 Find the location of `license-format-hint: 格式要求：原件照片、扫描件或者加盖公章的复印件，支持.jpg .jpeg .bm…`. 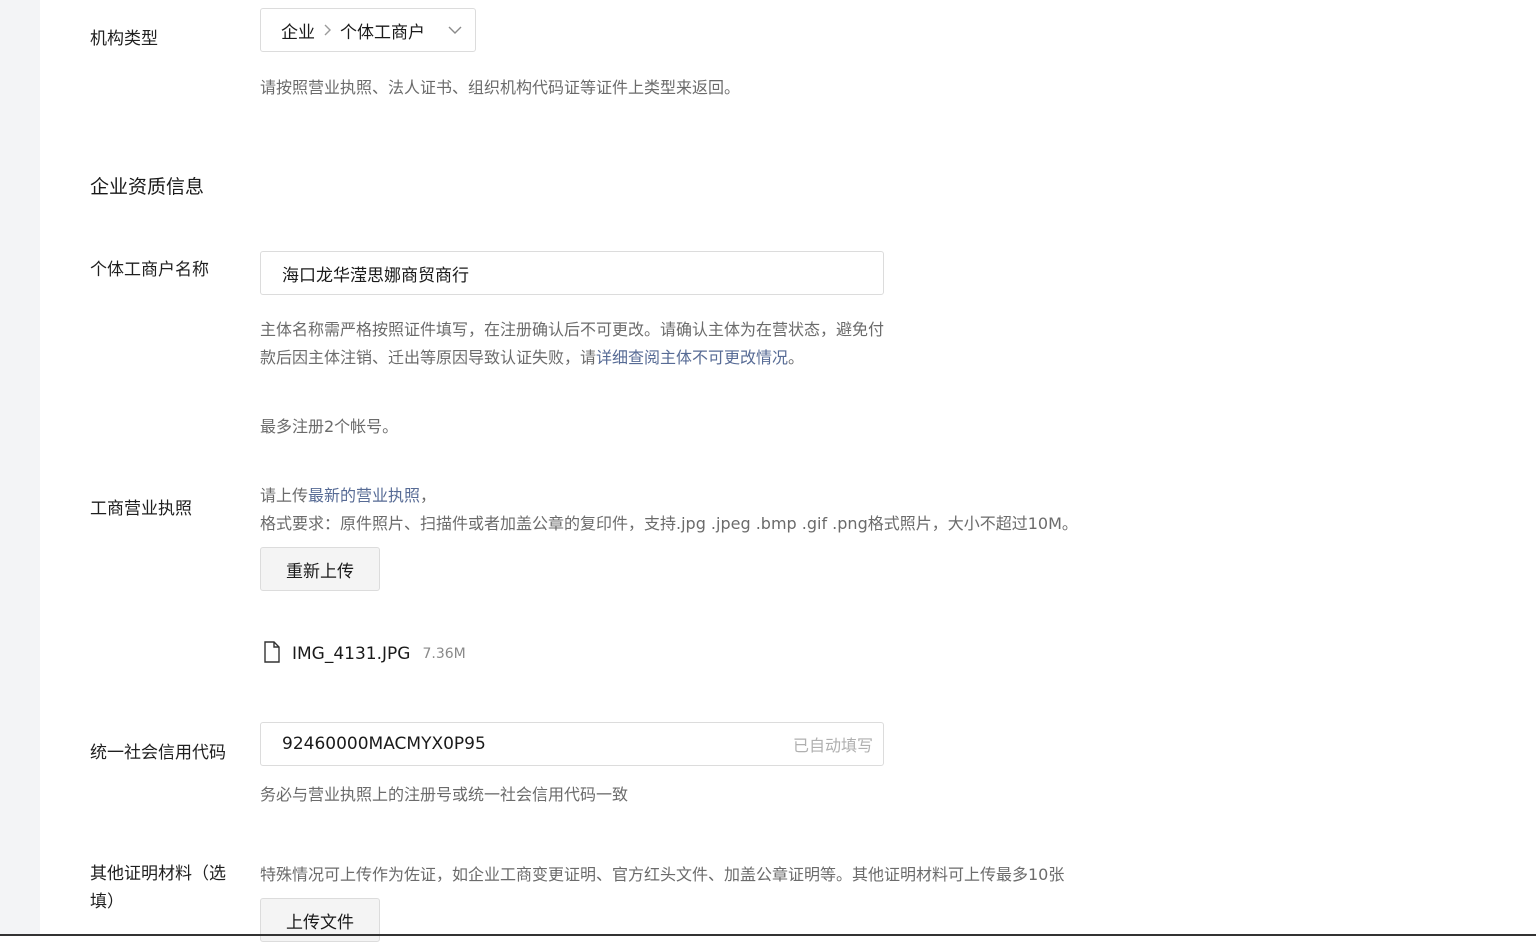

license-format-hint: 格式要求：原件照片、扫描件或者加盖公章的复印件，支持.jpg .jpeg .bm… is located at coordinates (669, 523).